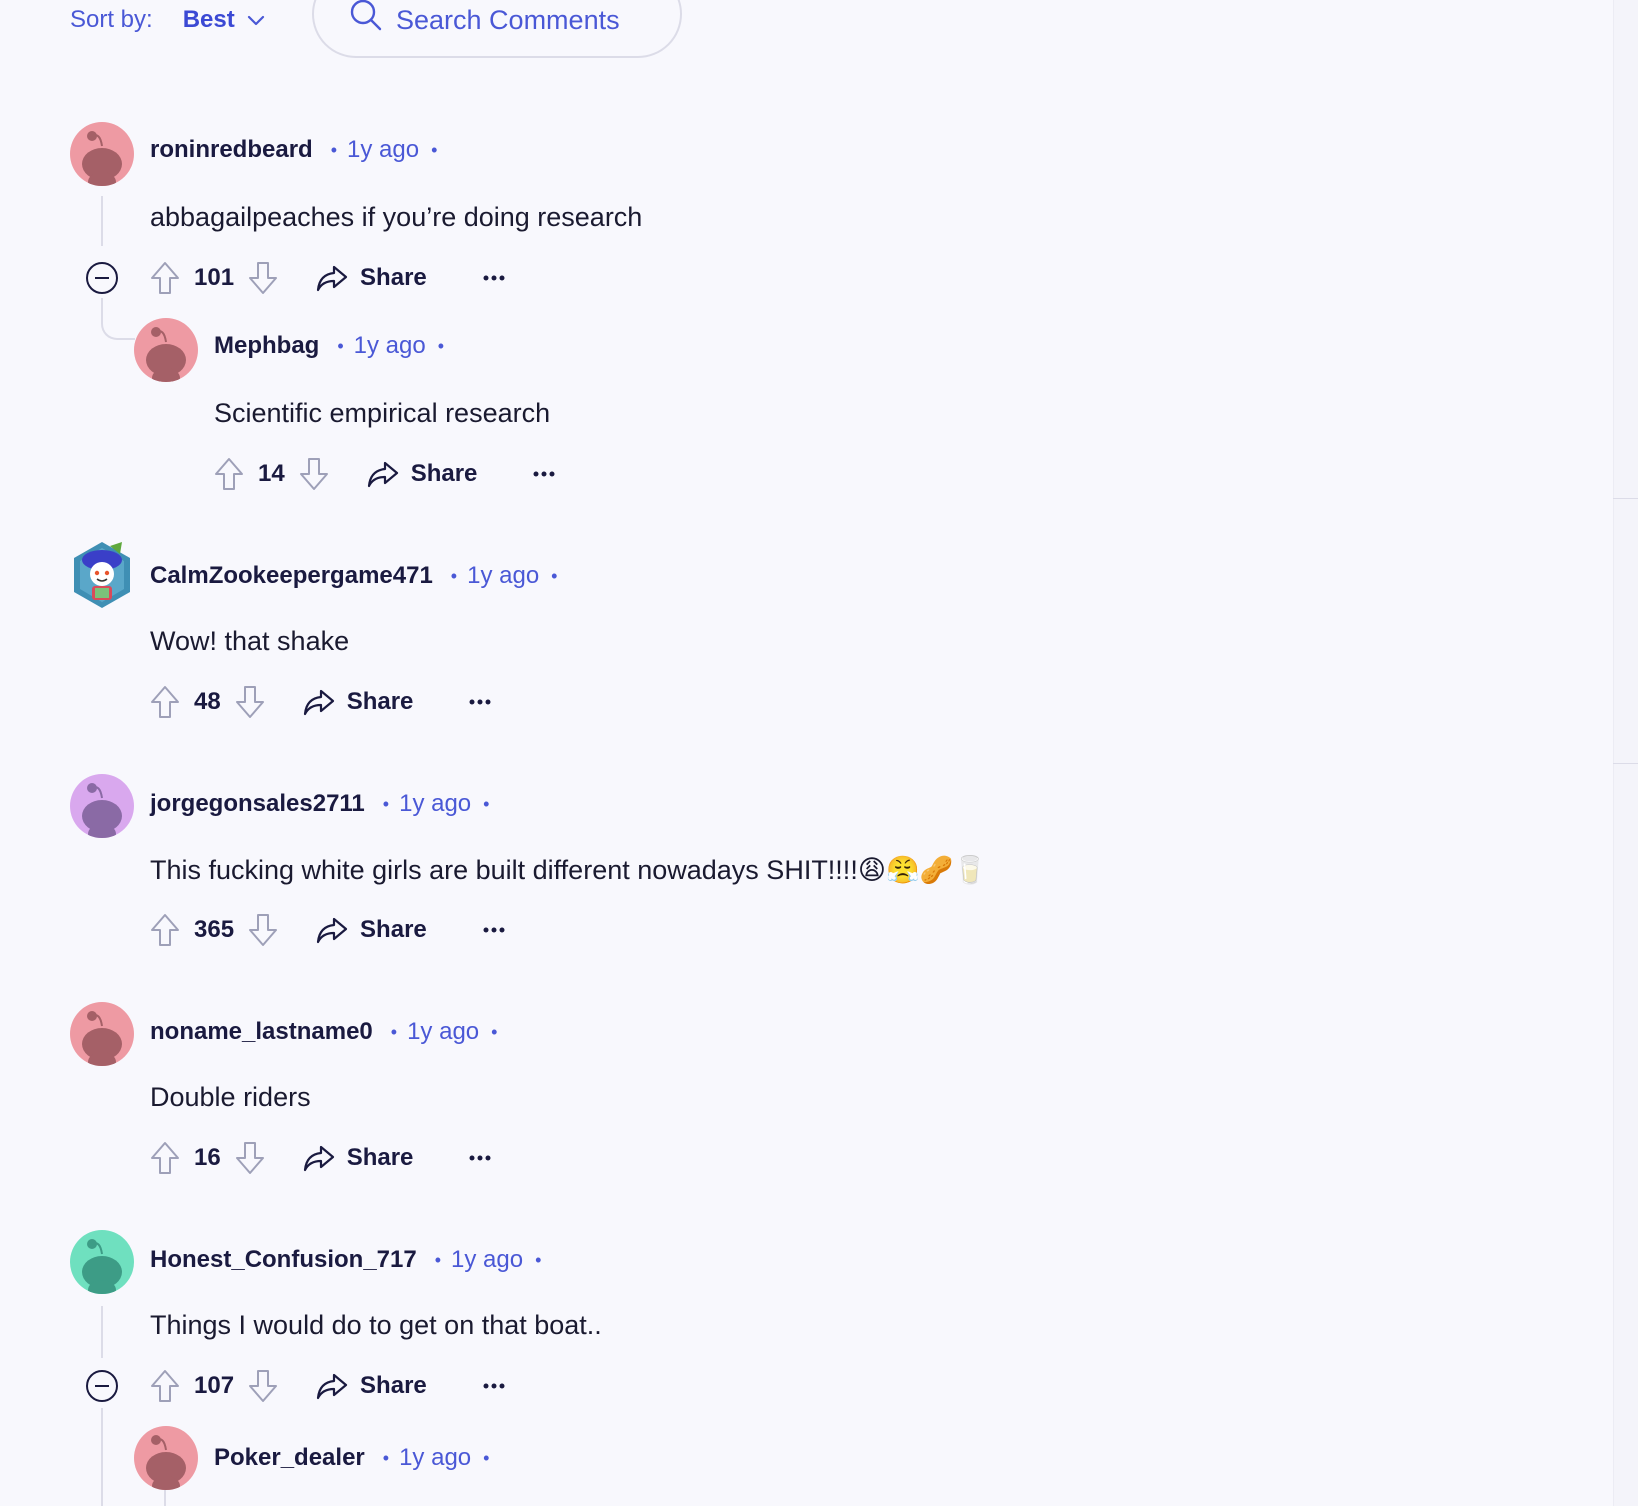 The height and width of the screenshot is (1506, 1638). Describe the element at coordinates (1625, 498) in the screenshot. I see `rail-divider` at that location.